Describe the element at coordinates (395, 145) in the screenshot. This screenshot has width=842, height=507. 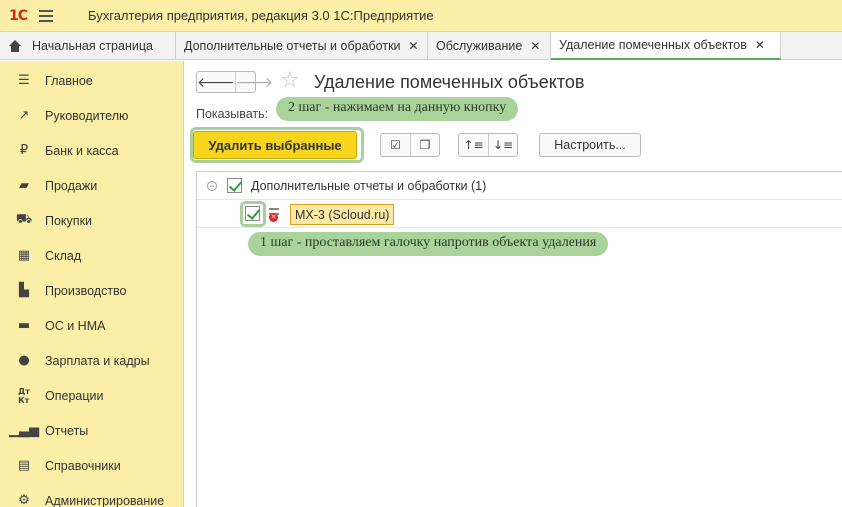
I see `check-all-icon: ☑` at that location.